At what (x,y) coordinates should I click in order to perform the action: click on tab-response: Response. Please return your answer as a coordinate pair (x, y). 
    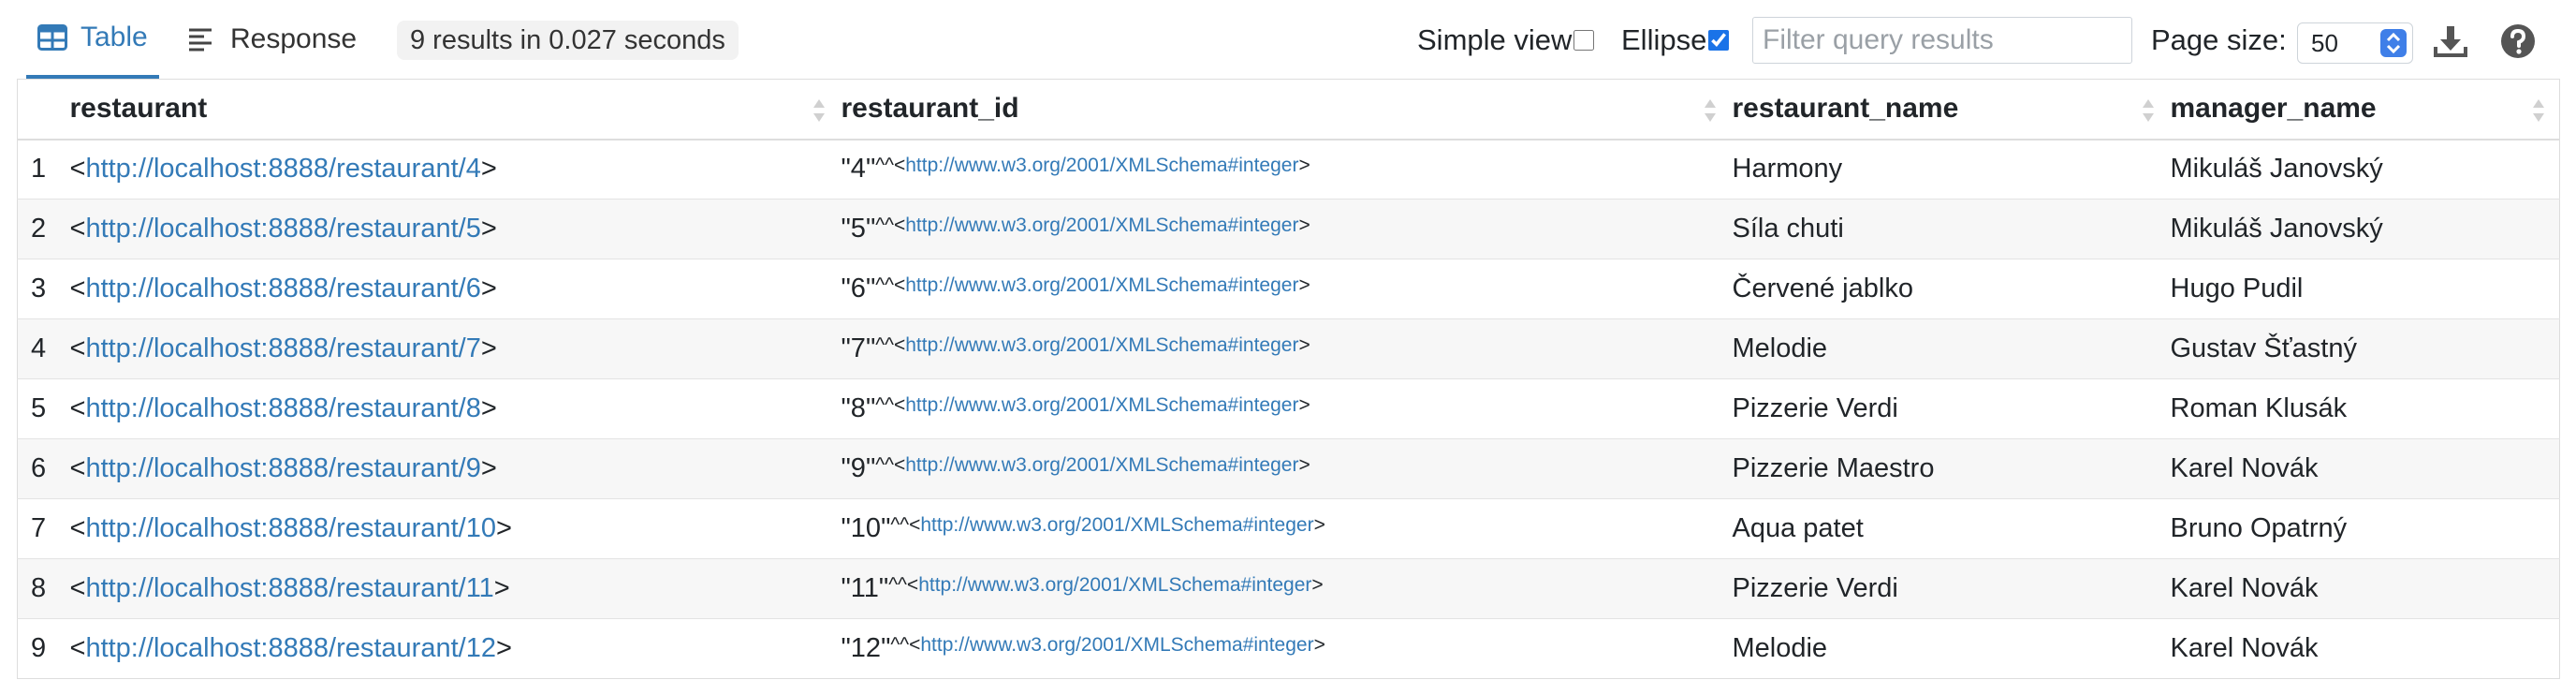
    Looking at the image, I should click on (280, 39).